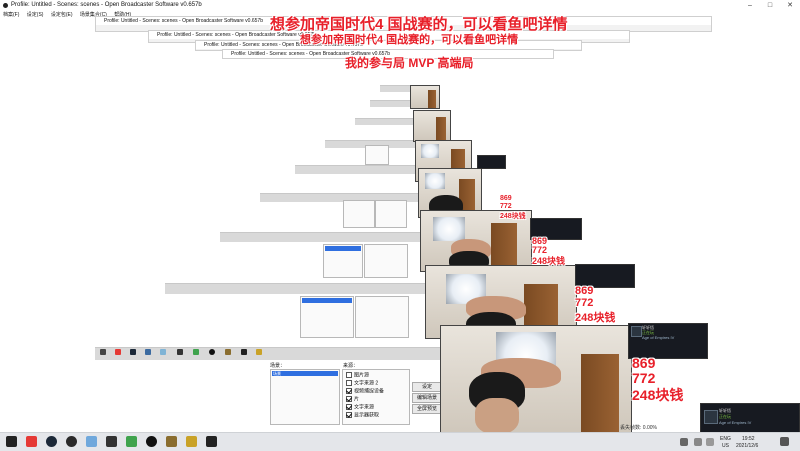  What do you see at coordinates (784, 441) in the screenshot?
I see `notification-icon` at bounding box center [784, 441].